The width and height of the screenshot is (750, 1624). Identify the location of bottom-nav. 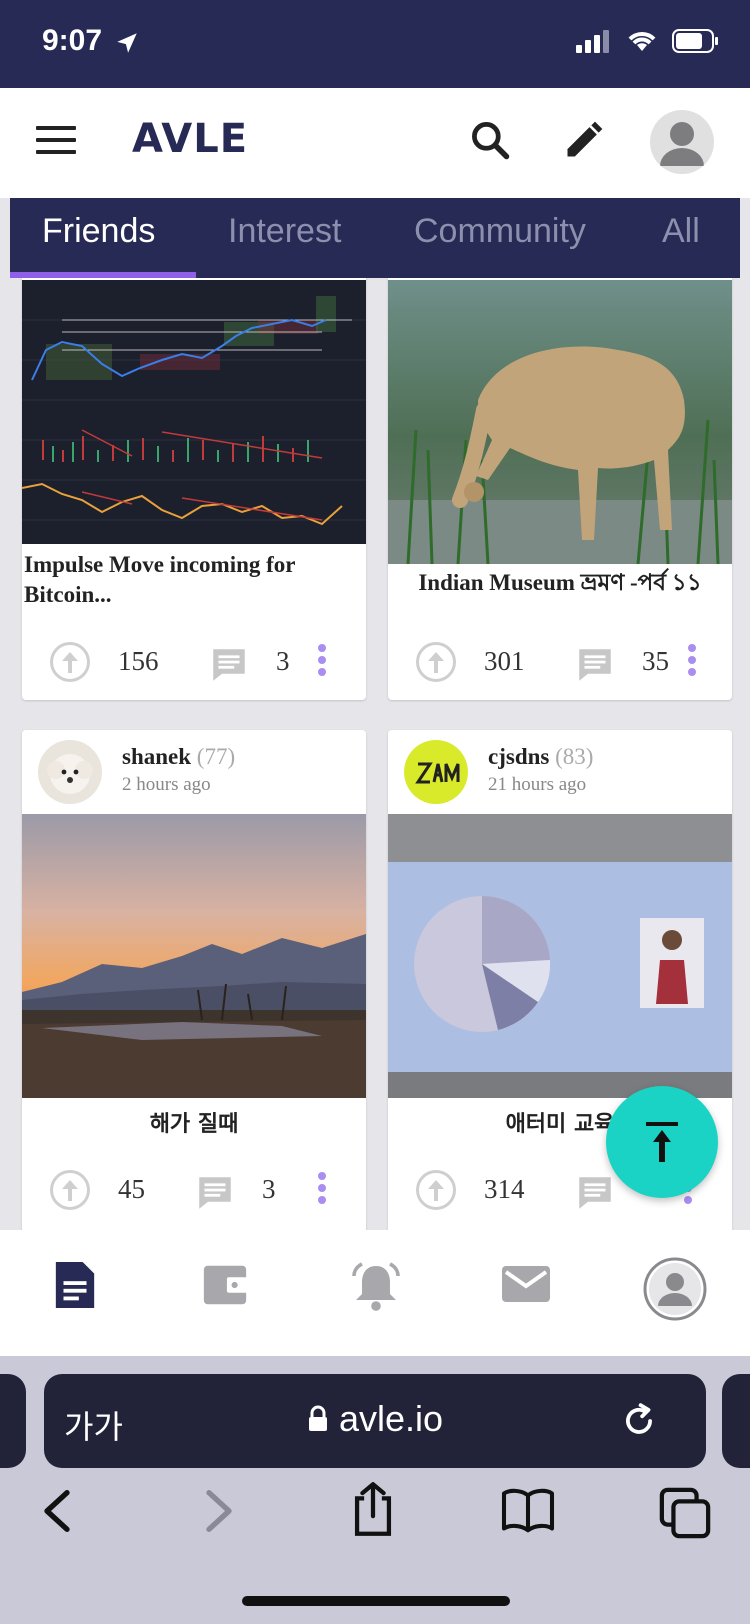
(375, 1293).